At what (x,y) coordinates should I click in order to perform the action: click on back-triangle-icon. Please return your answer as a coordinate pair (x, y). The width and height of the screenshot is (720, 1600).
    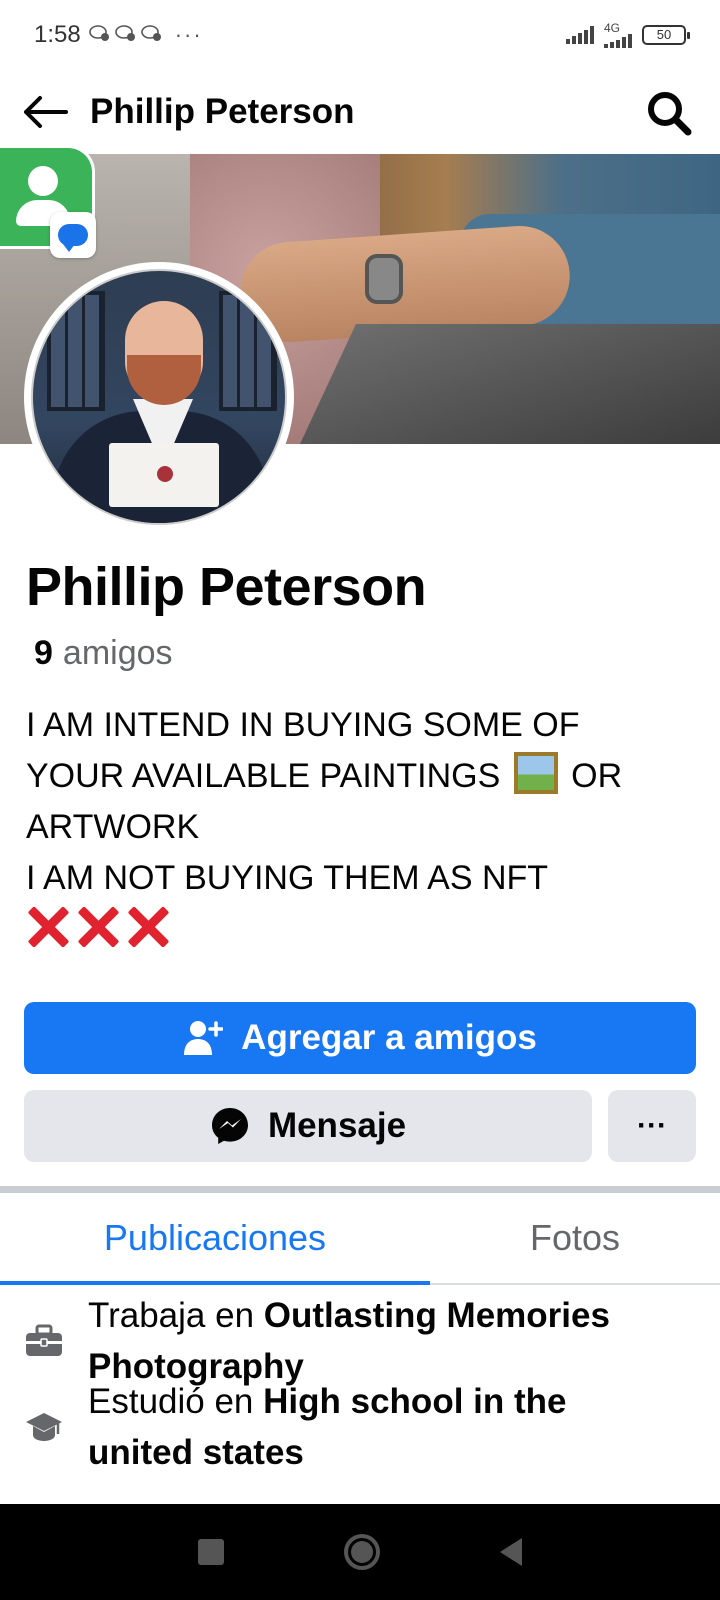
    Looking at the image, I should click on (511, 1552).